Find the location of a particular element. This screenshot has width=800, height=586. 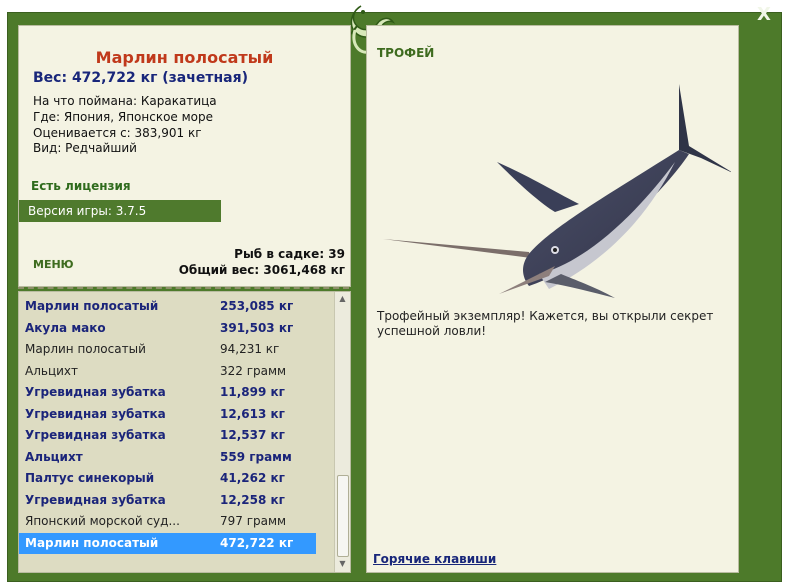

keep-total-weight: Общий вес: 3061,468 кг is located at coordinates (261, 270).